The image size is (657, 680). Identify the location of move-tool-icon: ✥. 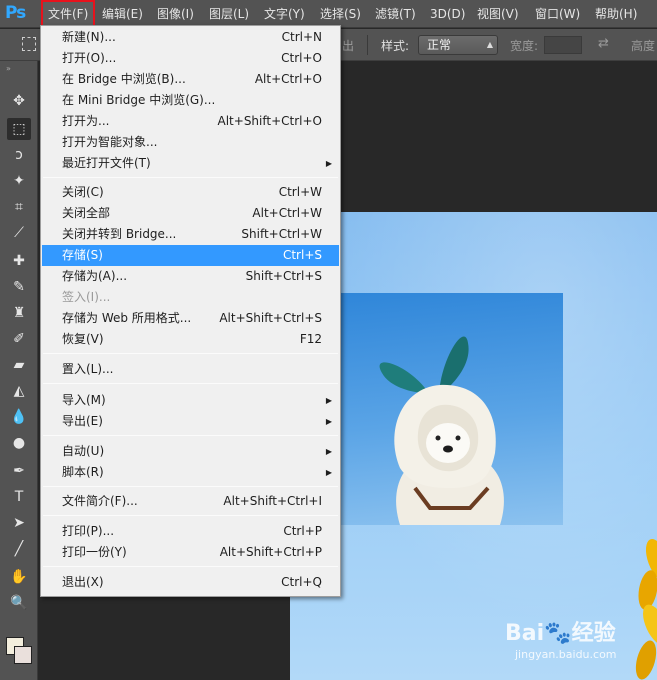
(19, 101).